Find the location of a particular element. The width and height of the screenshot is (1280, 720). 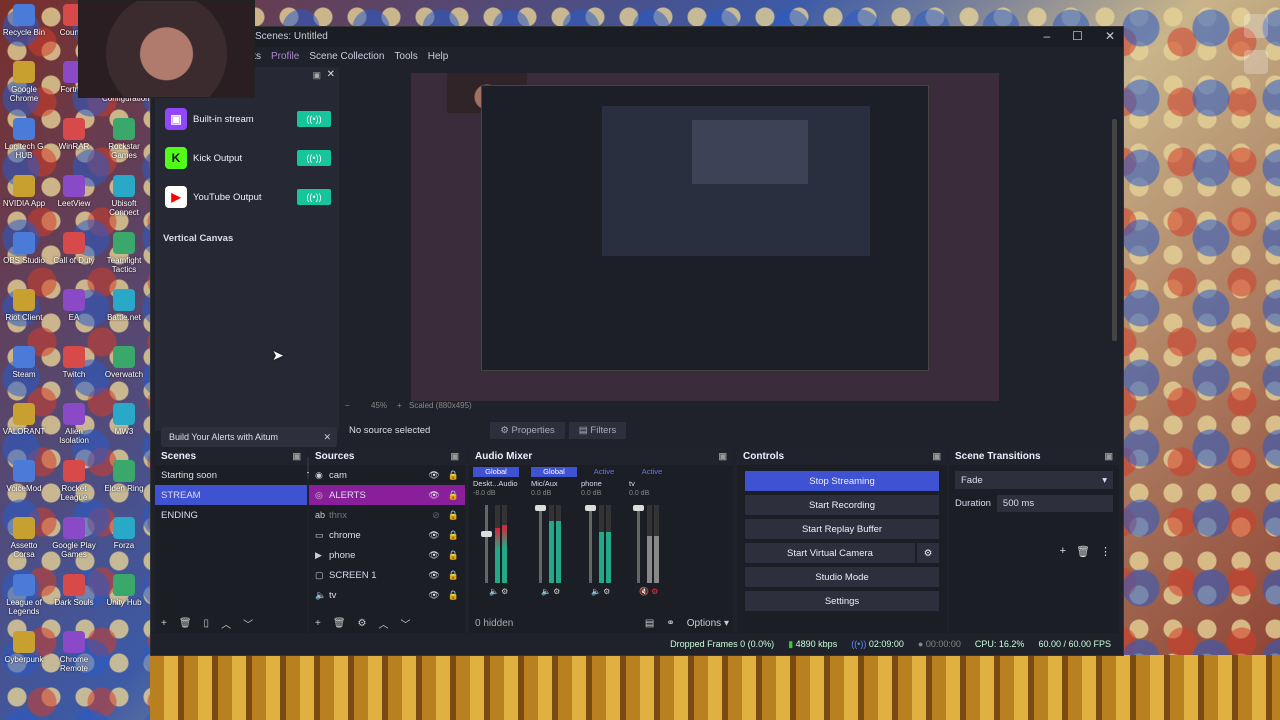

desktop-icon: OBS Studio is located at coordinates (24, 248).